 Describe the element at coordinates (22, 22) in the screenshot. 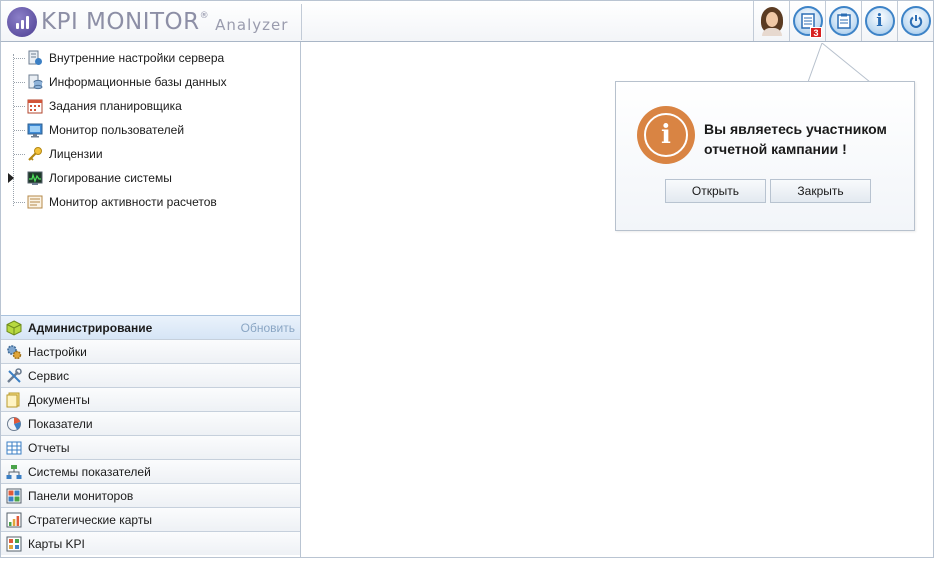

I see `logo-bars-icon` at that location.